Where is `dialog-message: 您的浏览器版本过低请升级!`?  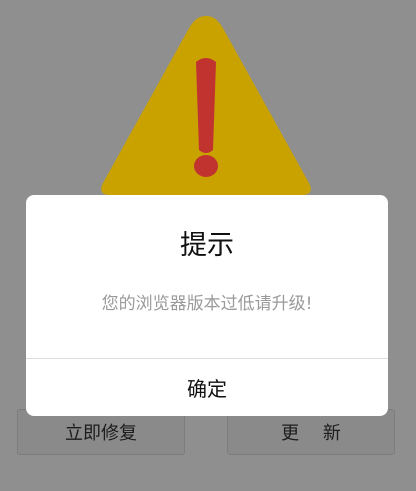 dialog-message: 您的浏览器版本过低请升级! is located at coordinates (207, 304).